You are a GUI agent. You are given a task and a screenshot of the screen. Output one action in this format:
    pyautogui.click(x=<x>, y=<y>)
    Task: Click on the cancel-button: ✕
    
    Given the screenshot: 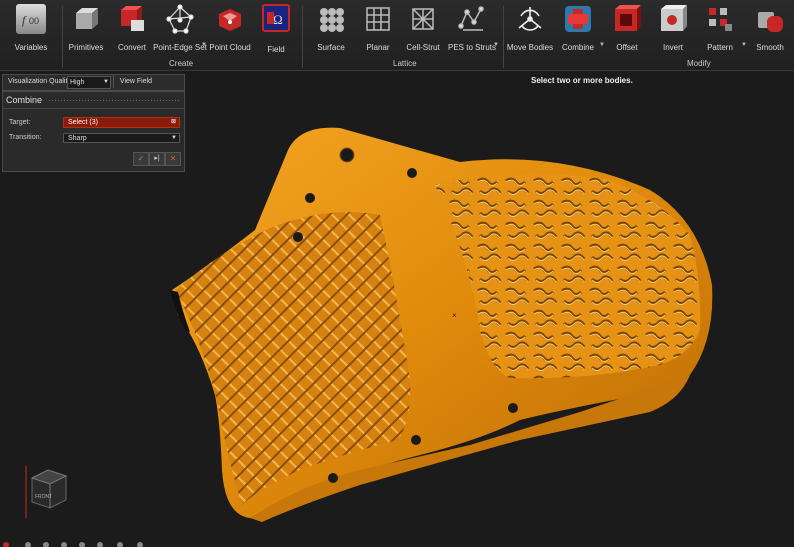 What is the action you would take?
    pyautogui.click(x=173, y=159)
    